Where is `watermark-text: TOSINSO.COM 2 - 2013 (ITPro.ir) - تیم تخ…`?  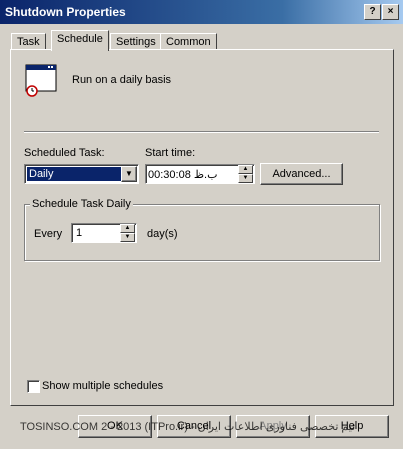 watermark-text: TOSINSO.COM 2 - 2013 (ITPro.ir) - تیم تخ… is located at coordinates (188, 427).